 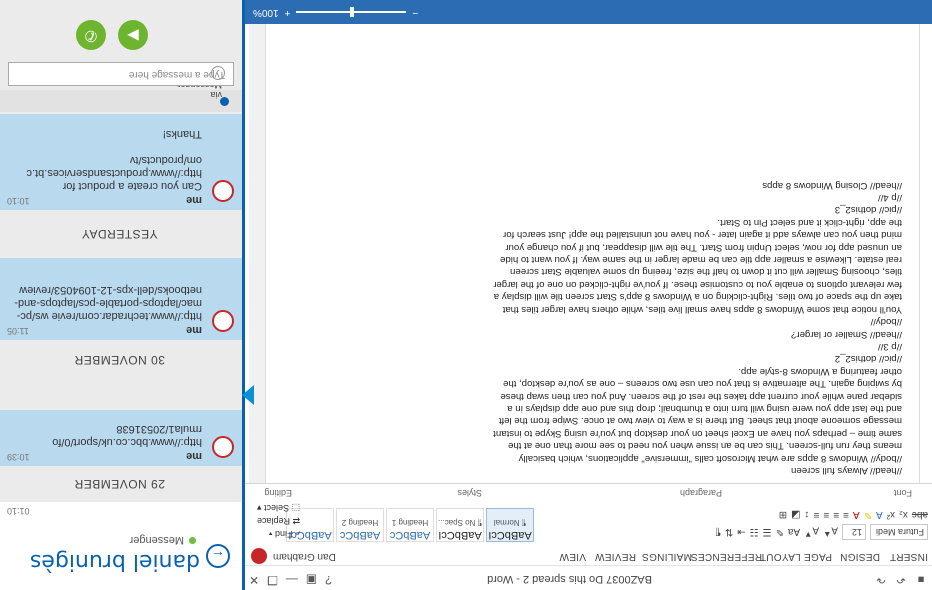 I want to click on tab-review: REVIEW, so click(x=615, y=556).